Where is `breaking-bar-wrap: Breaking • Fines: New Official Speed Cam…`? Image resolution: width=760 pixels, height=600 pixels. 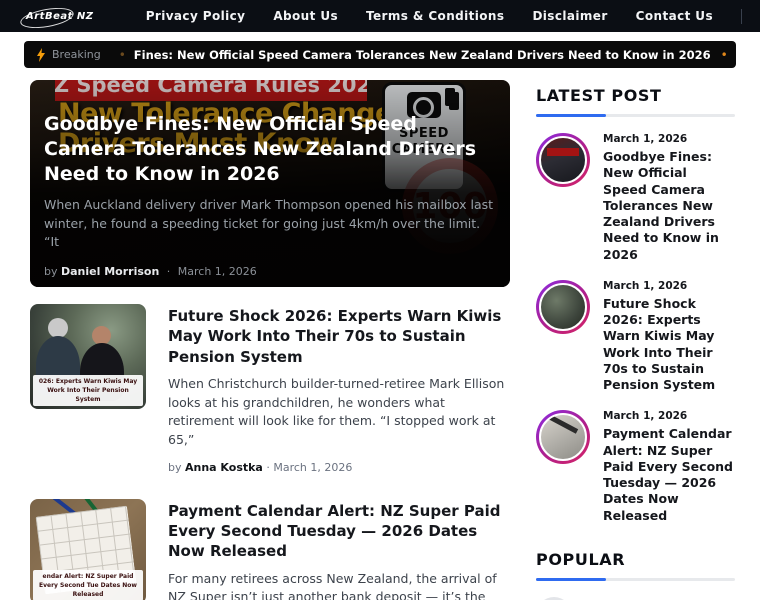 breaking-bar-wrap: Breaking • Fines: New Official Speed Cam… is located at coordinates (380, 50).